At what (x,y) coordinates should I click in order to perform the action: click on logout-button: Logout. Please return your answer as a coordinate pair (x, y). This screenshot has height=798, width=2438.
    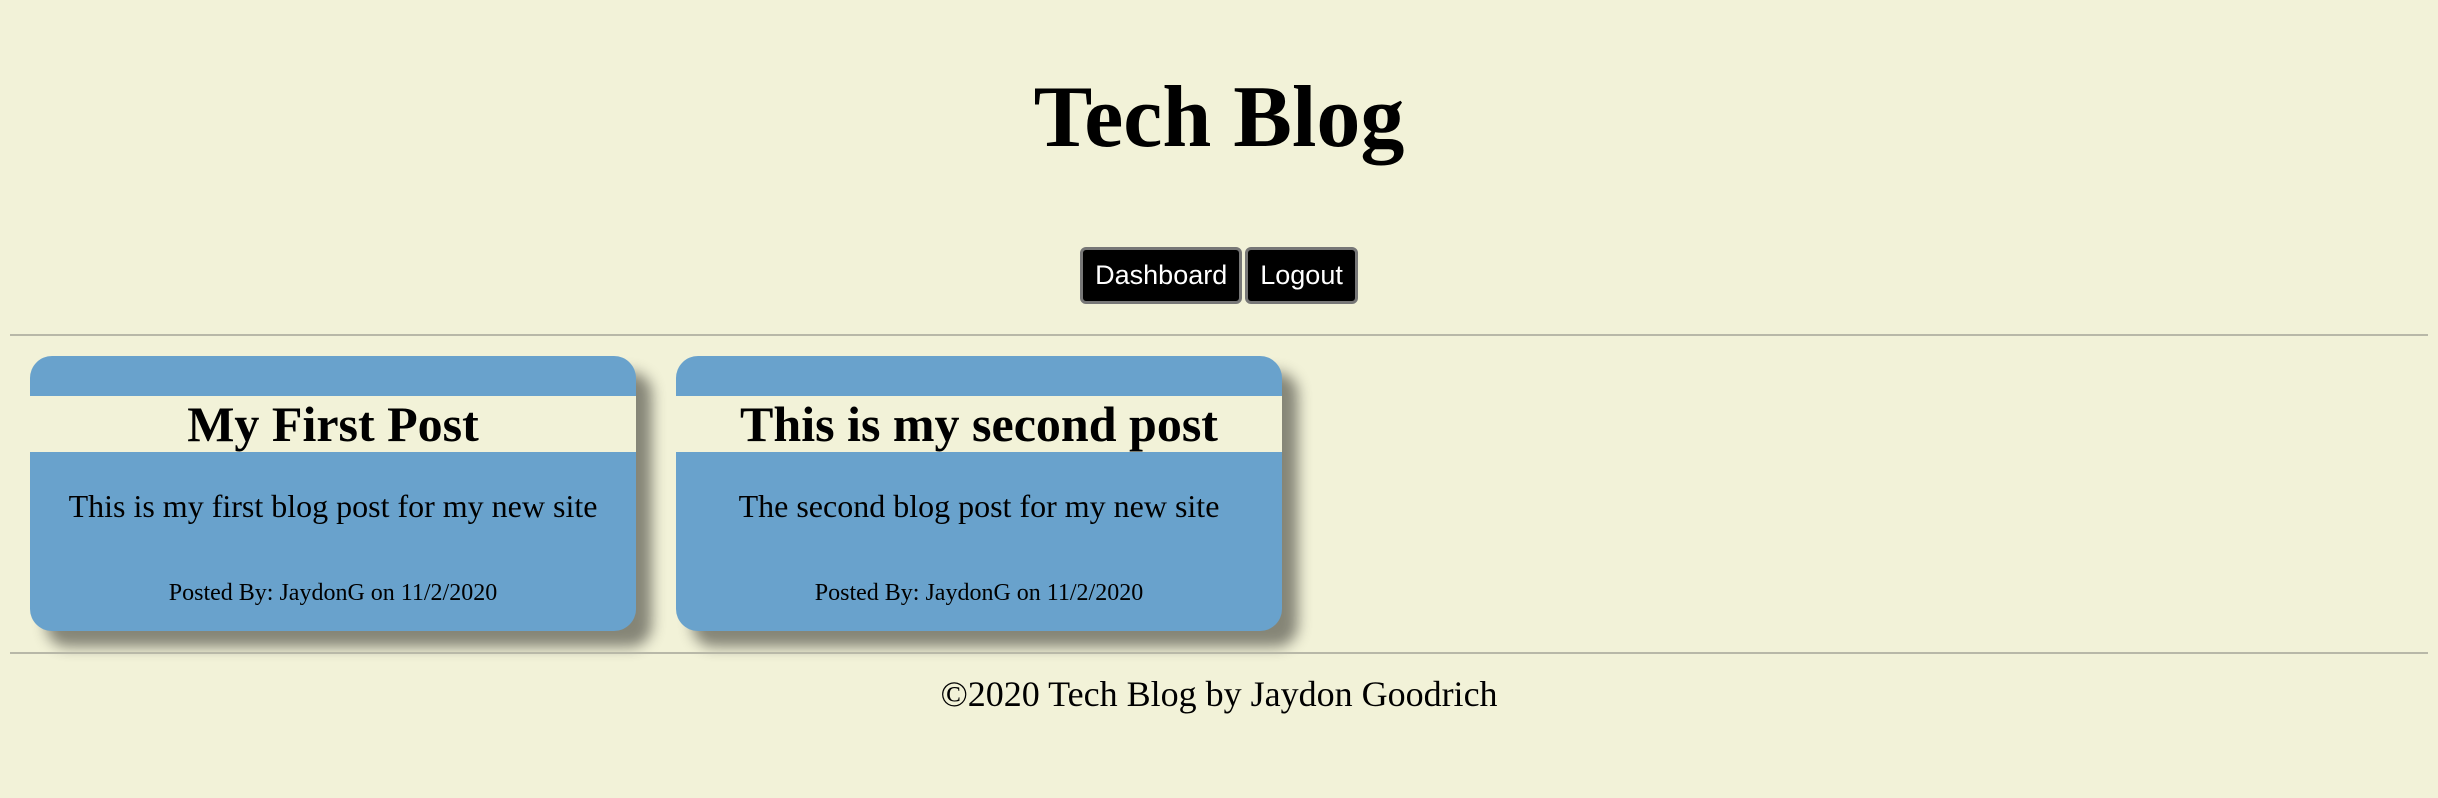
    Looking at the image, I should click on (1301, 275).